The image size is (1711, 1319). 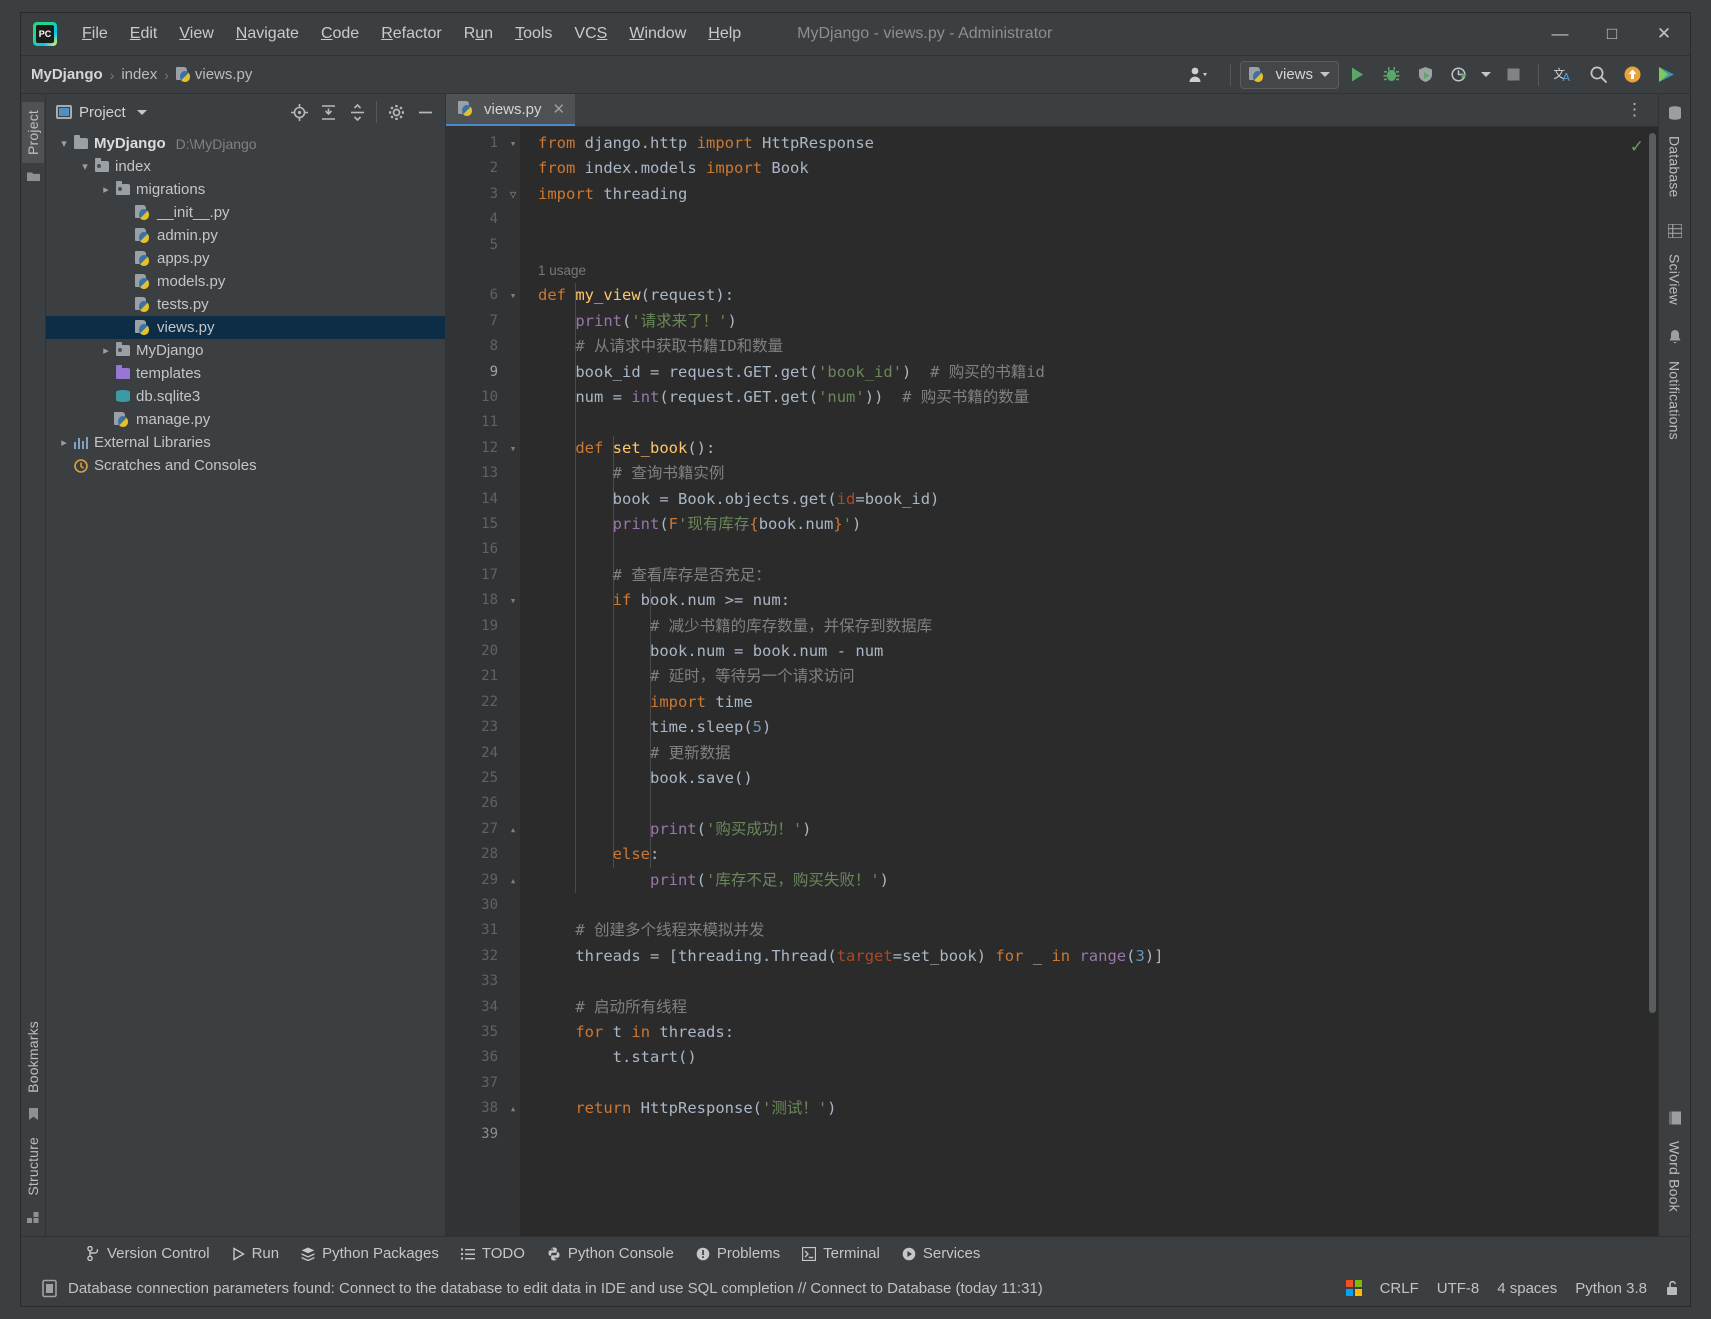 What do you see at coordinates (1486, 75) in the screenshot?
I see `profile-dropdown-button` at bounding box center [1486, 75].